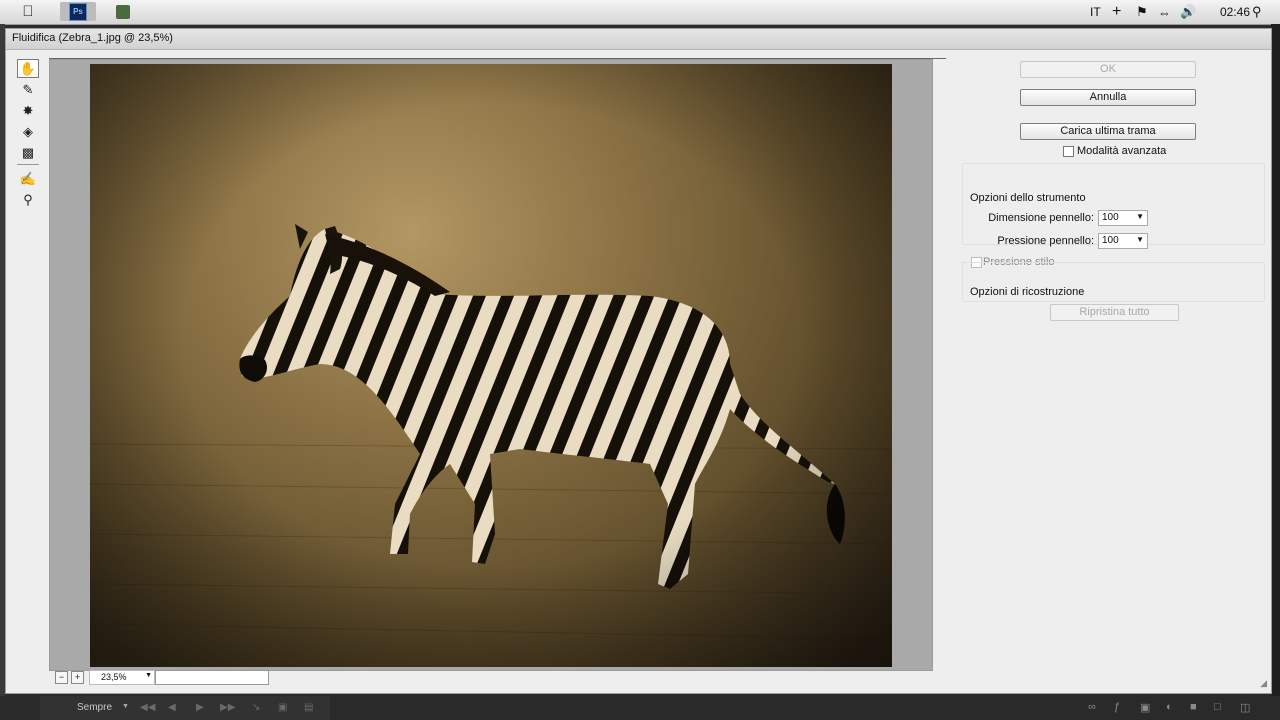 This screenshot has height=720, width=1280. Describe the element at coordinates (1108, 69) in the screenshot. I see `ok-button: OK` at that location.